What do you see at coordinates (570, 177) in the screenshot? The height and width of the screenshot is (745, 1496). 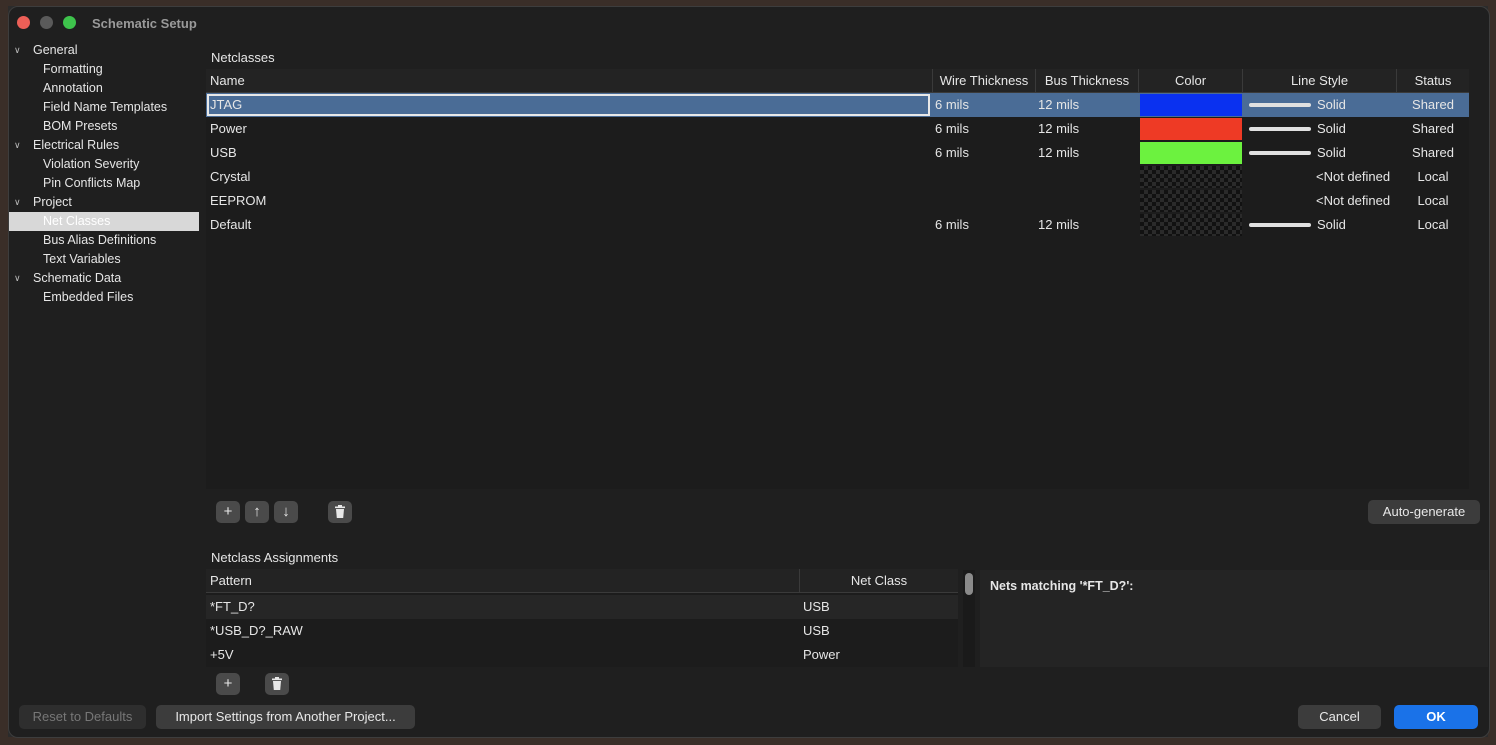 I see `netclass-name-cell: Crystal` at bounding box center [570, 177].